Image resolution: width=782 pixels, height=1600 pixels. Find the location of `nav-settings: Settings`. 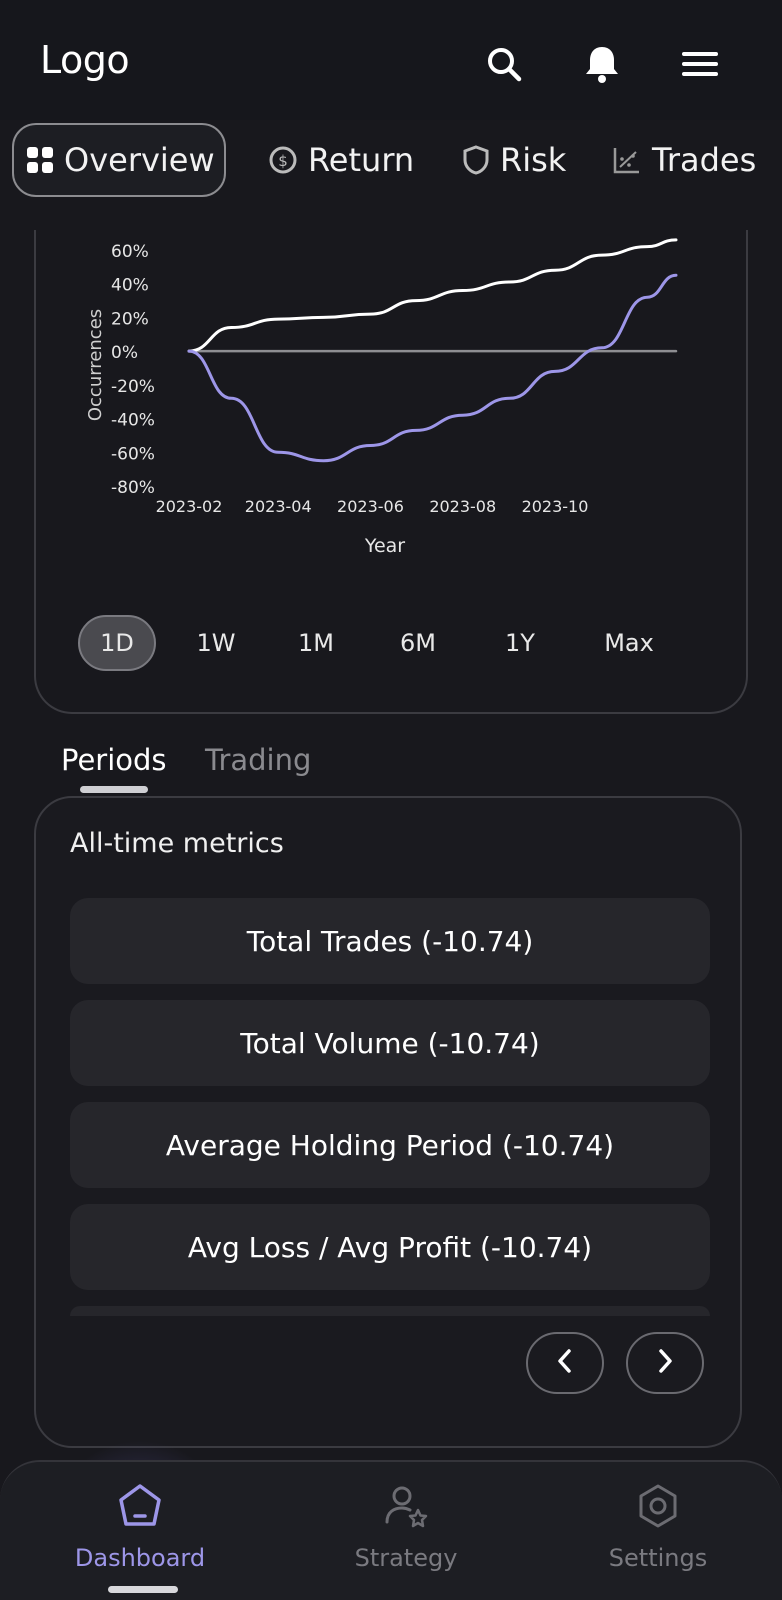

nav-settings: Settings is located at coordinates (658, 1527).